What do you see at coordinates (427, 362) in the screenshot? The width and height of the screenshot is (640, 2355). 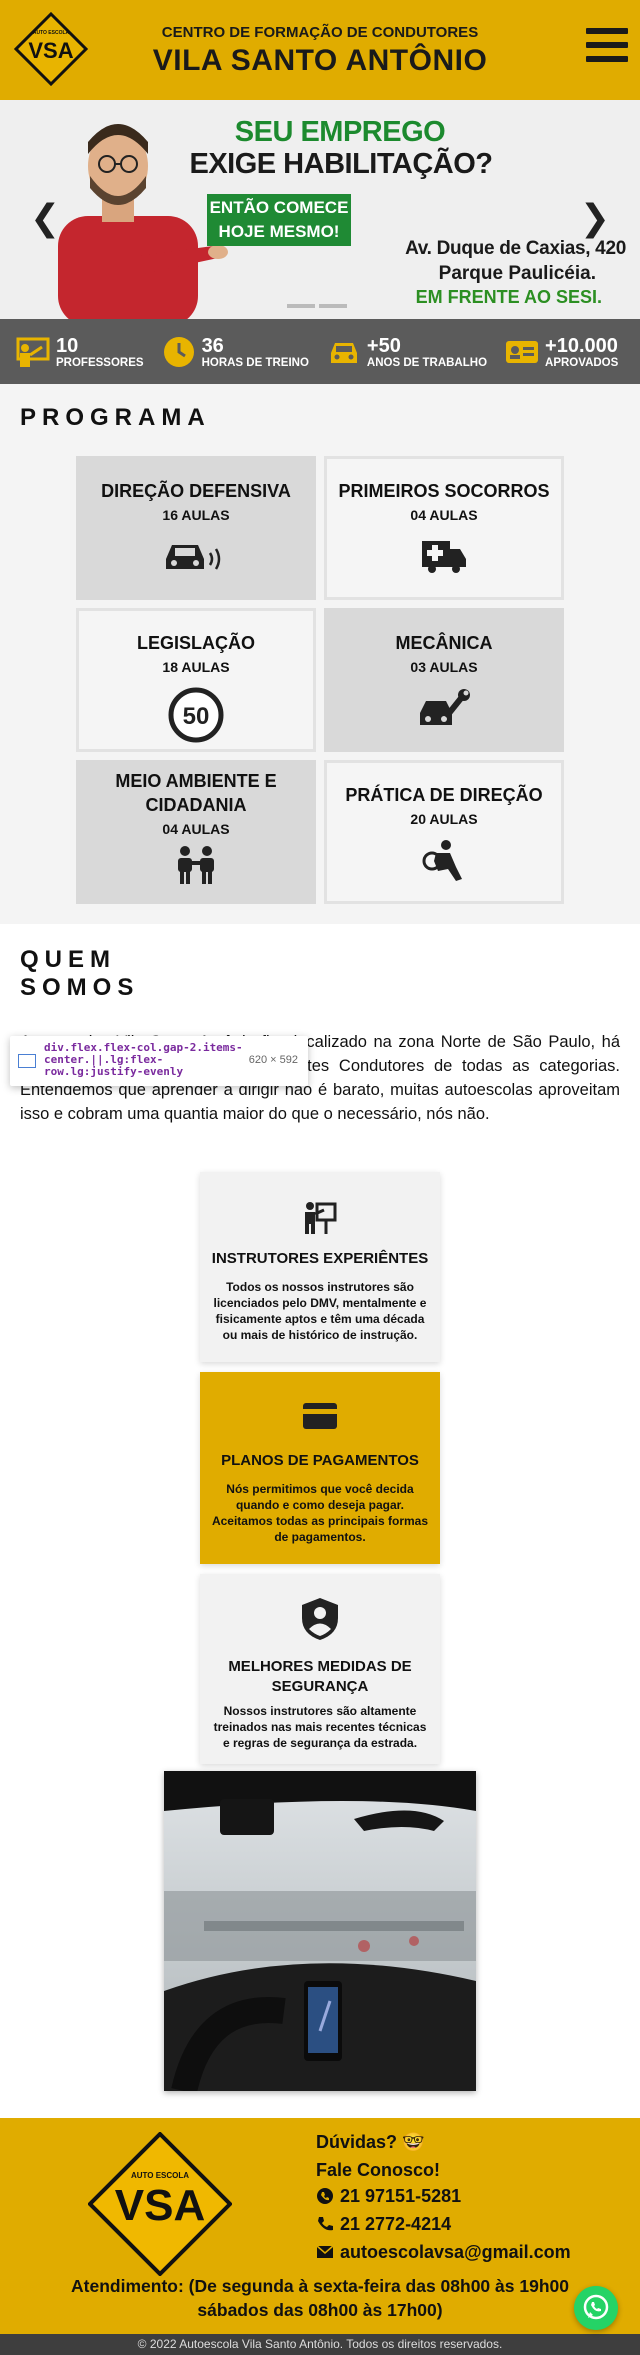 I see `stat-label: ANOS DE TRABALHO` at bounding box center [427, 362].